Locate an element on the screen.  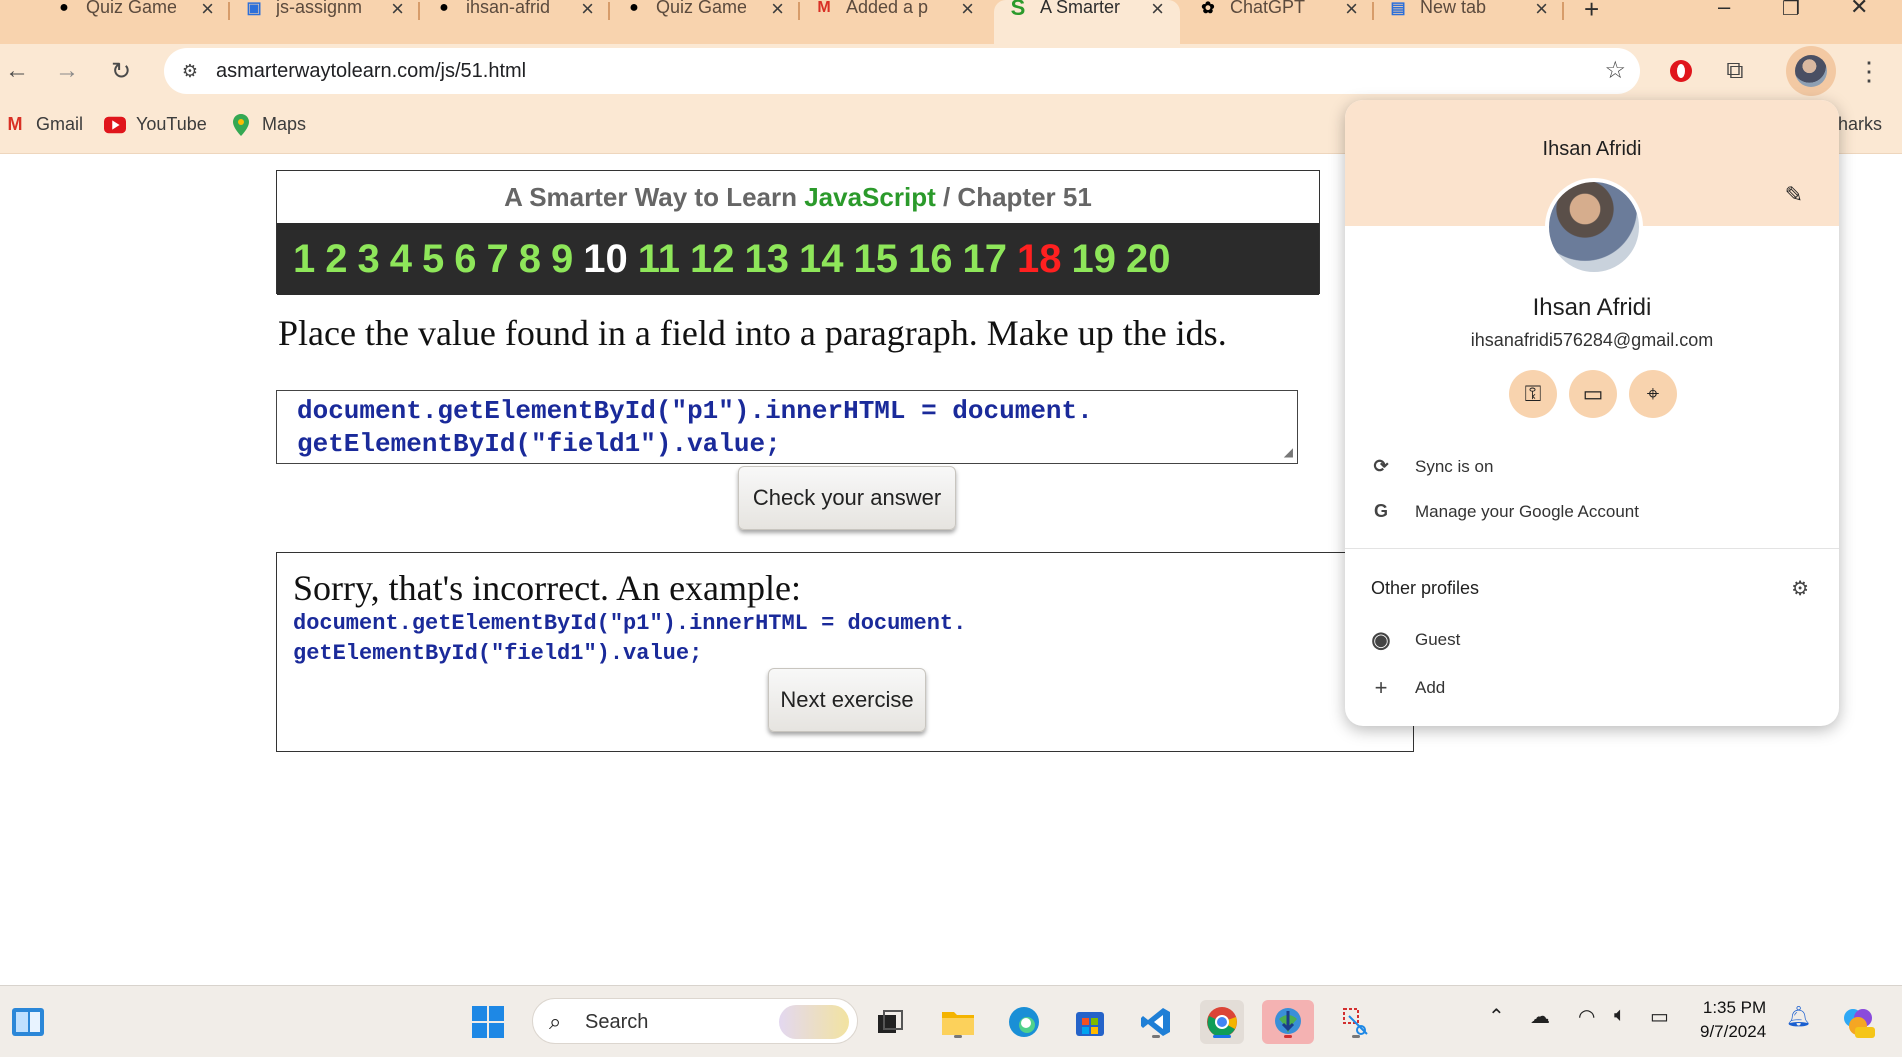
exercise-link-11: 11 is located at coordinates (659, 259).